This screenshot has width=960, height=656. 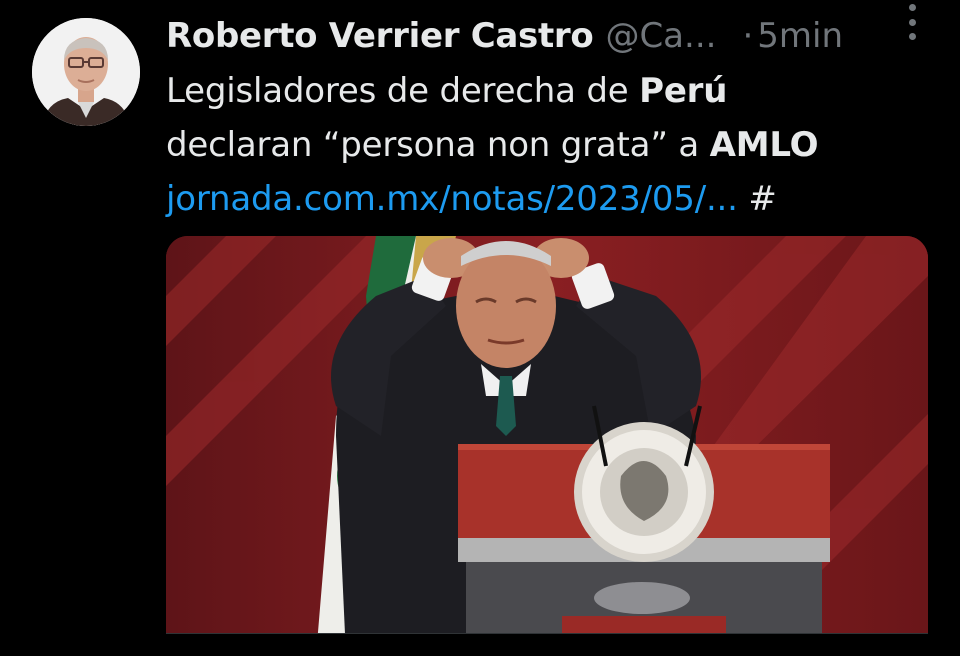 I want to click on bold-segment: AMLO, so click(x=764, y=145).